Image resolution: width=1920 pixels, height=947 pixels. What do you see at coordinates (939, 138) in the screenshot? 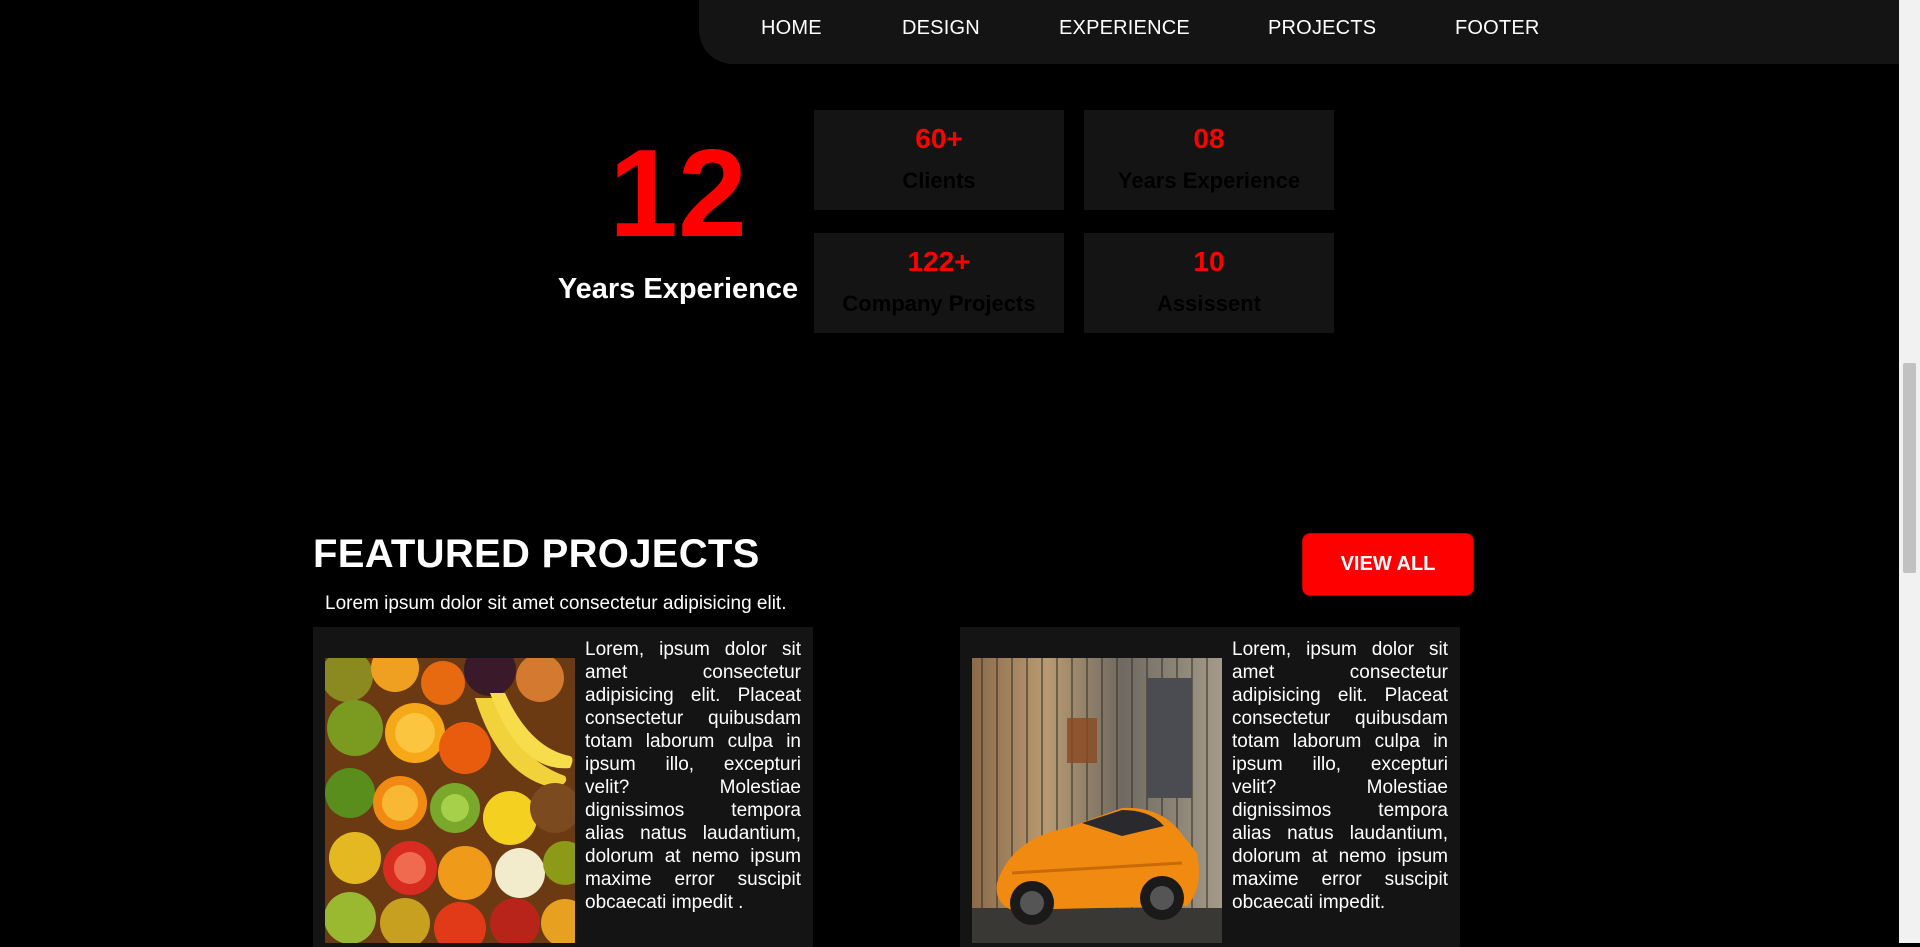
I see `stat-value: 60+` at bounding box center [939, 138].